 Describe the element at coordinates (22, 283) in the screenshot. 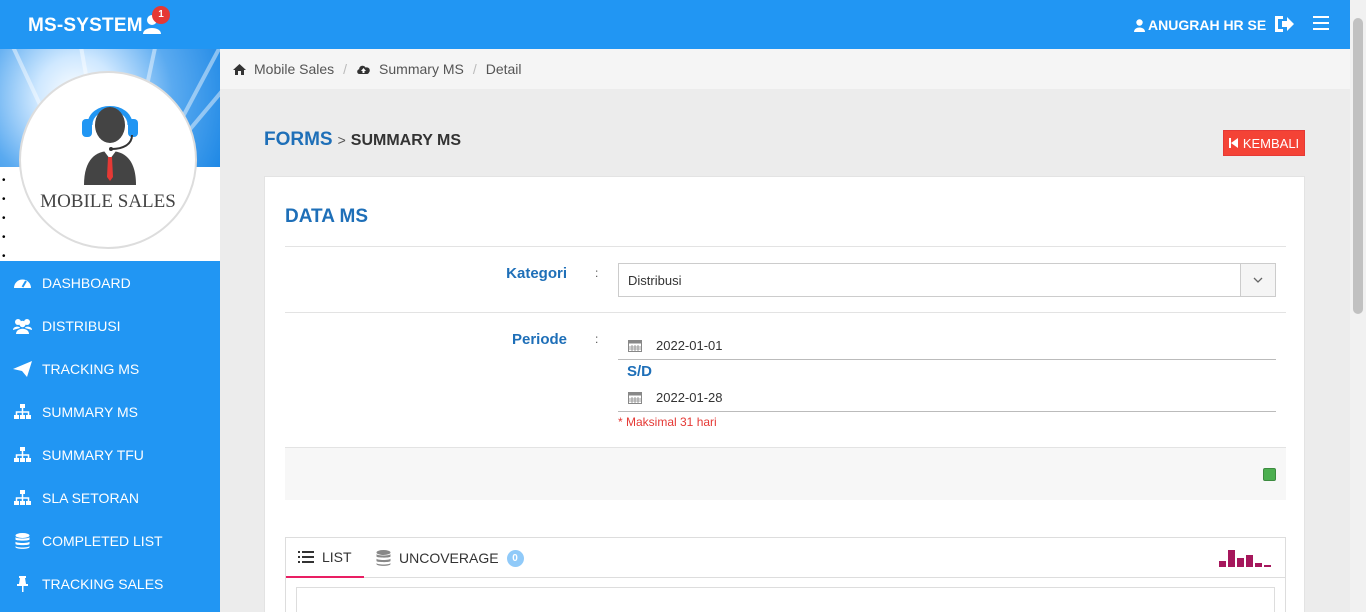

I see `dashboard-icon` at that location.